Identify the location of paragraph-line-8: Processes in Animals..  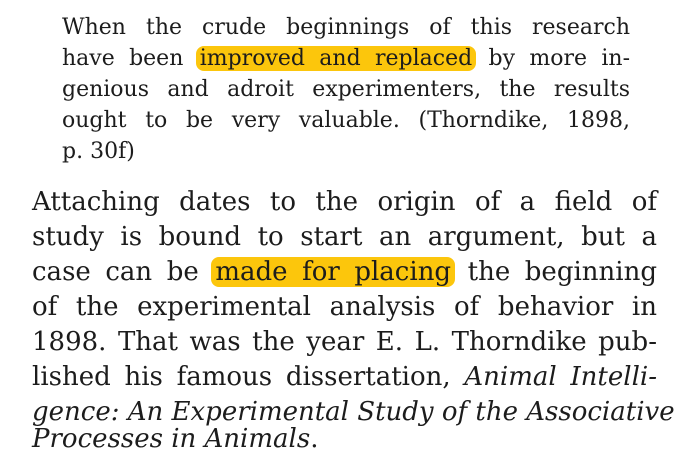
(175, 439).